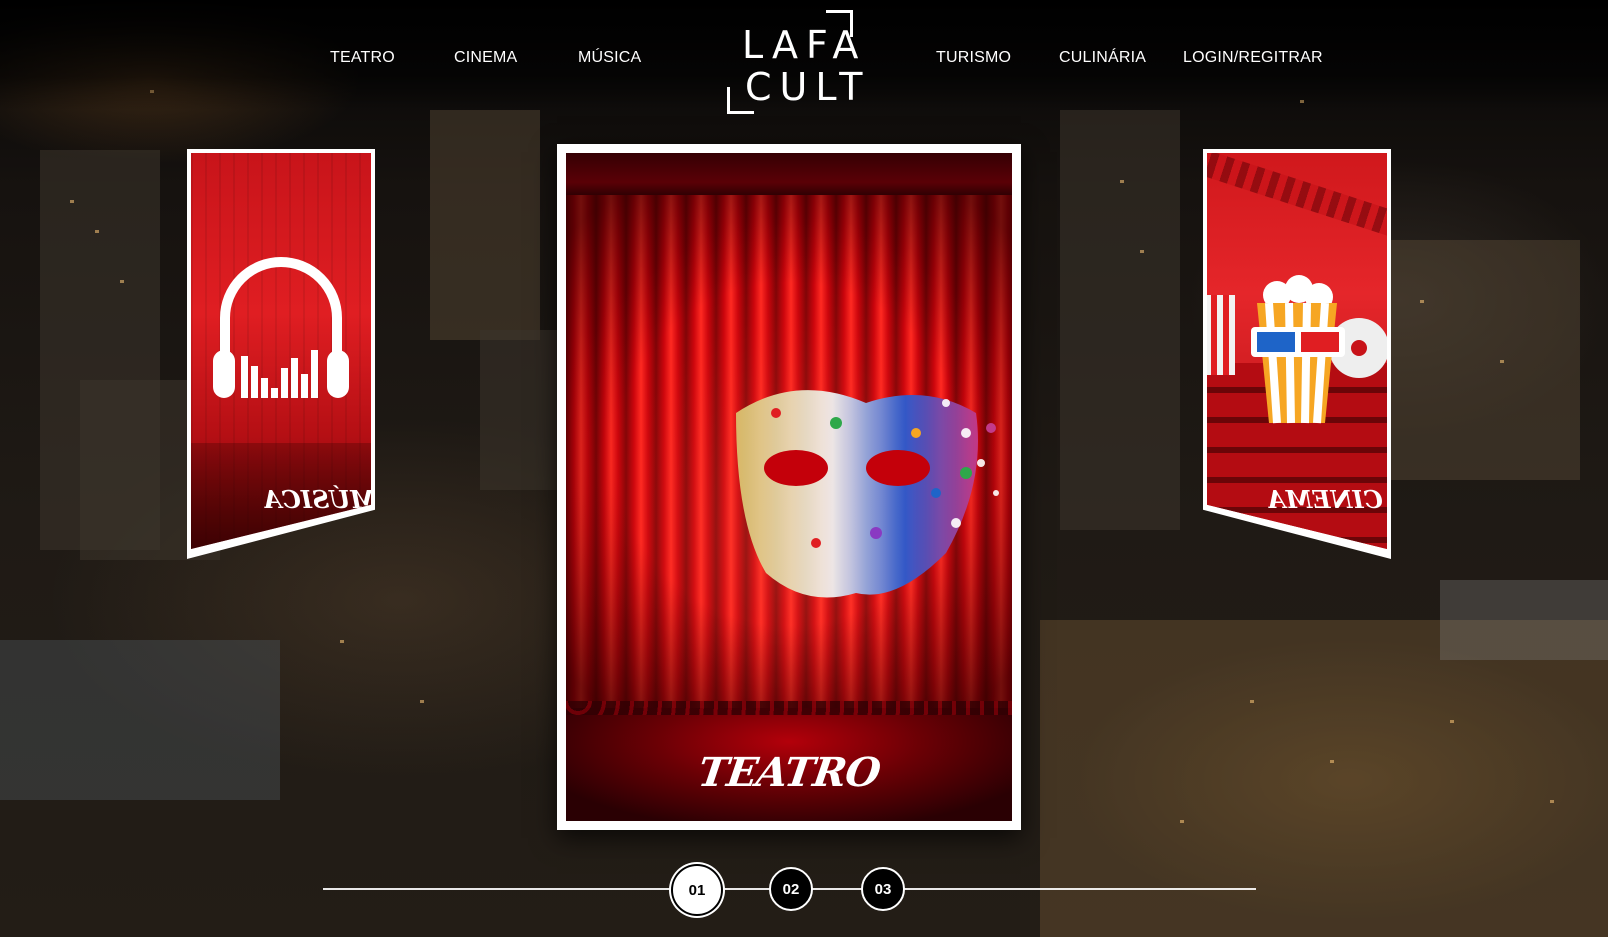 The height and width of the screenshot is (937, 1608). I want to click on pagination-dot-02: 02, so click(791, 889).